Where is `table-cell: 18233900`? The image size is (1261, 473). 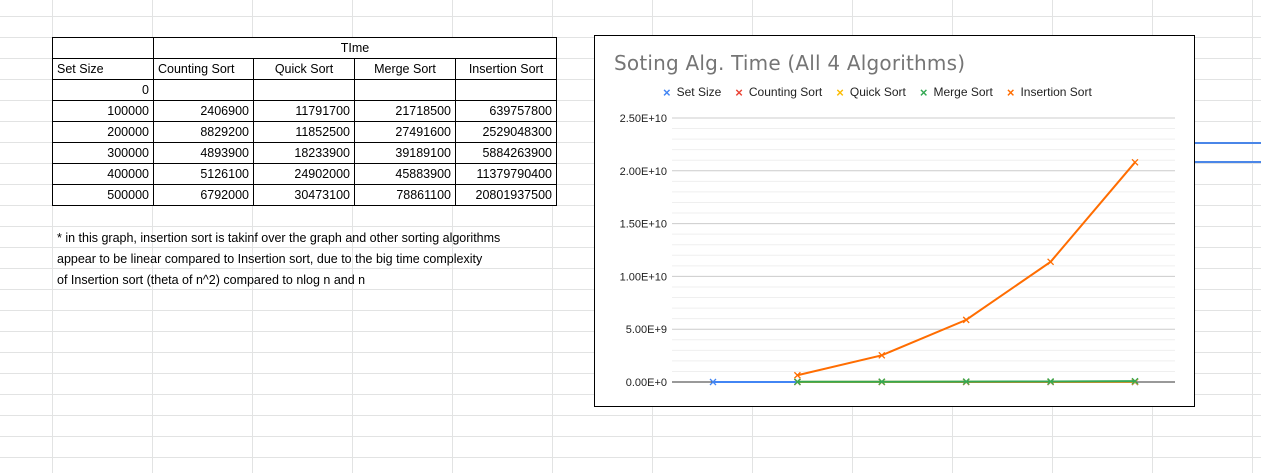 table-cell: 18233900 is located at coordinates (304, 153).